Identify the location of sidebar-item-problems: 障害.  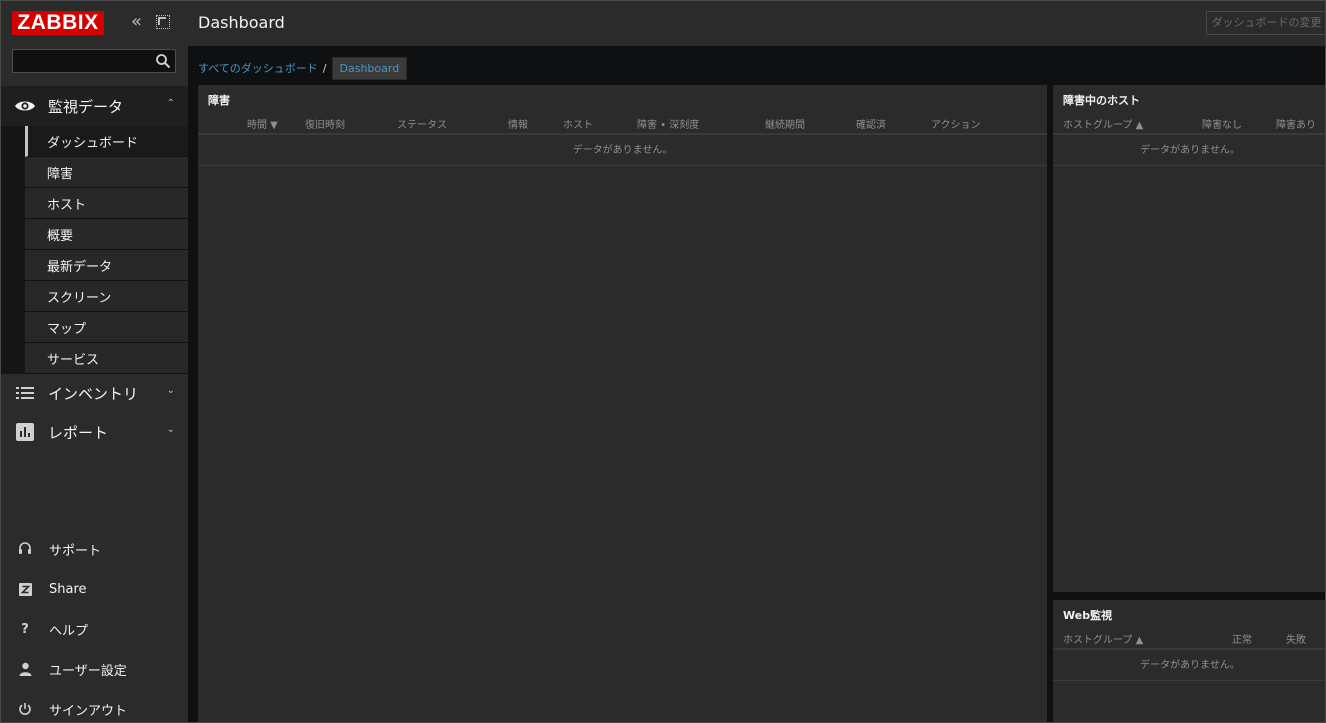
(106, 172).